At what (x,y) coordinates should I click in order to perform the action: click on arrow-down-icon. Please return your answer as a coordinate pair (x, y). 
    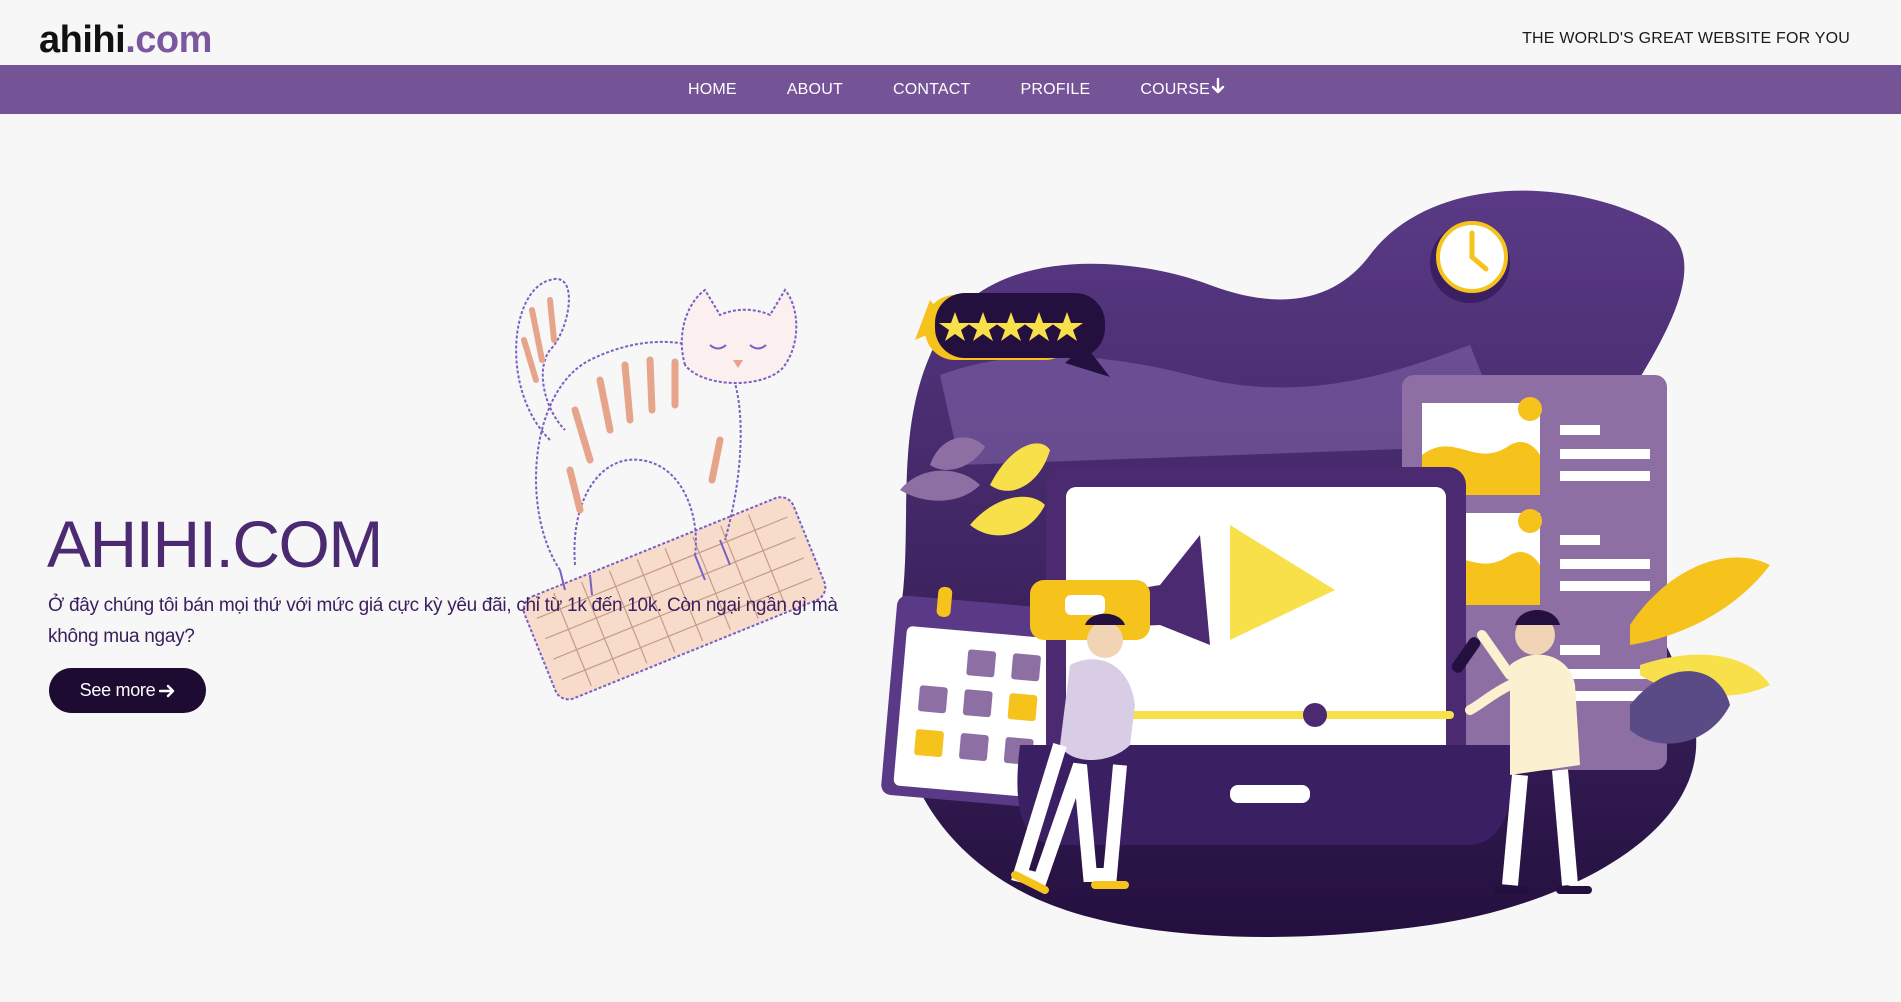
    Looking at the image, I should click on (1218, 89).